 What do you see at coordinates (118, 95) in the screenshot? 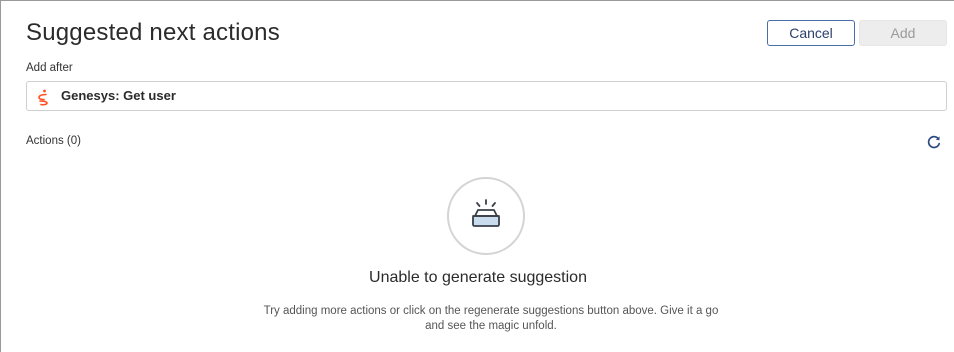
I see `add-after-value: Genesys: Get user` at bounding box center [118, 95].